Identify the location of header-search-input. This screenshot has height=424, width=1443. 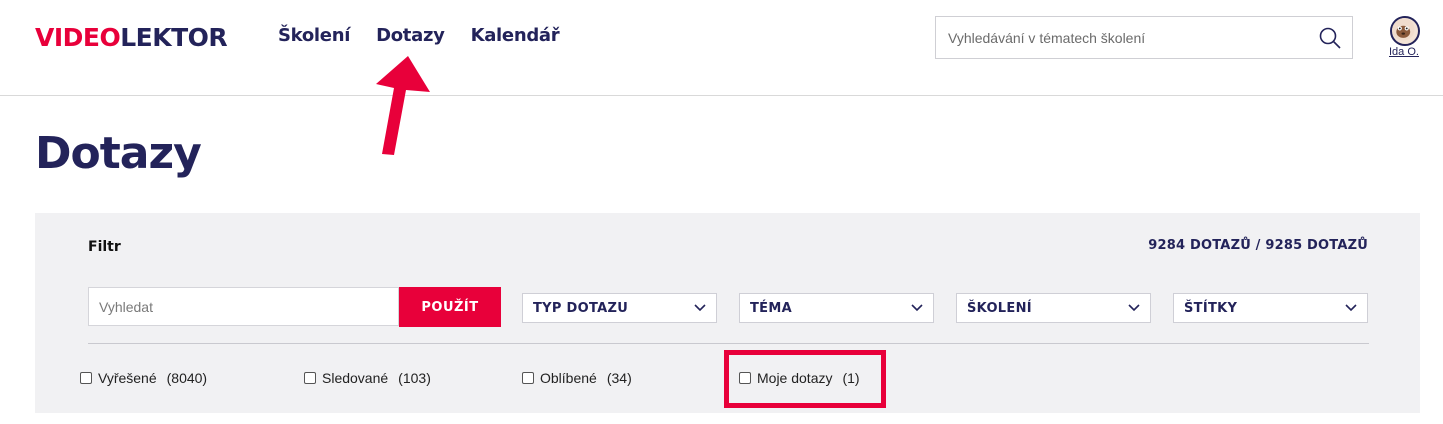
(1116, 37).